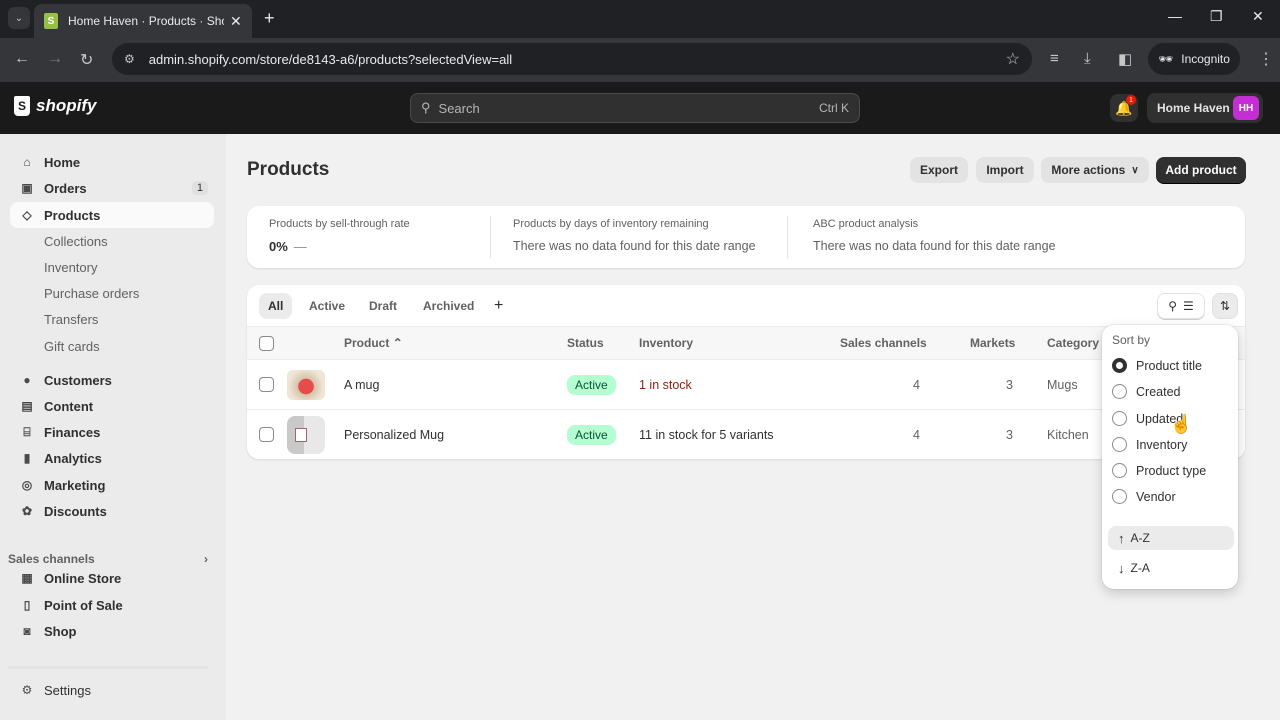  What do you see at coordinates (276, 306) in the screenshot?
I see `view-tab-all: All` at bounding box center [276, 306].